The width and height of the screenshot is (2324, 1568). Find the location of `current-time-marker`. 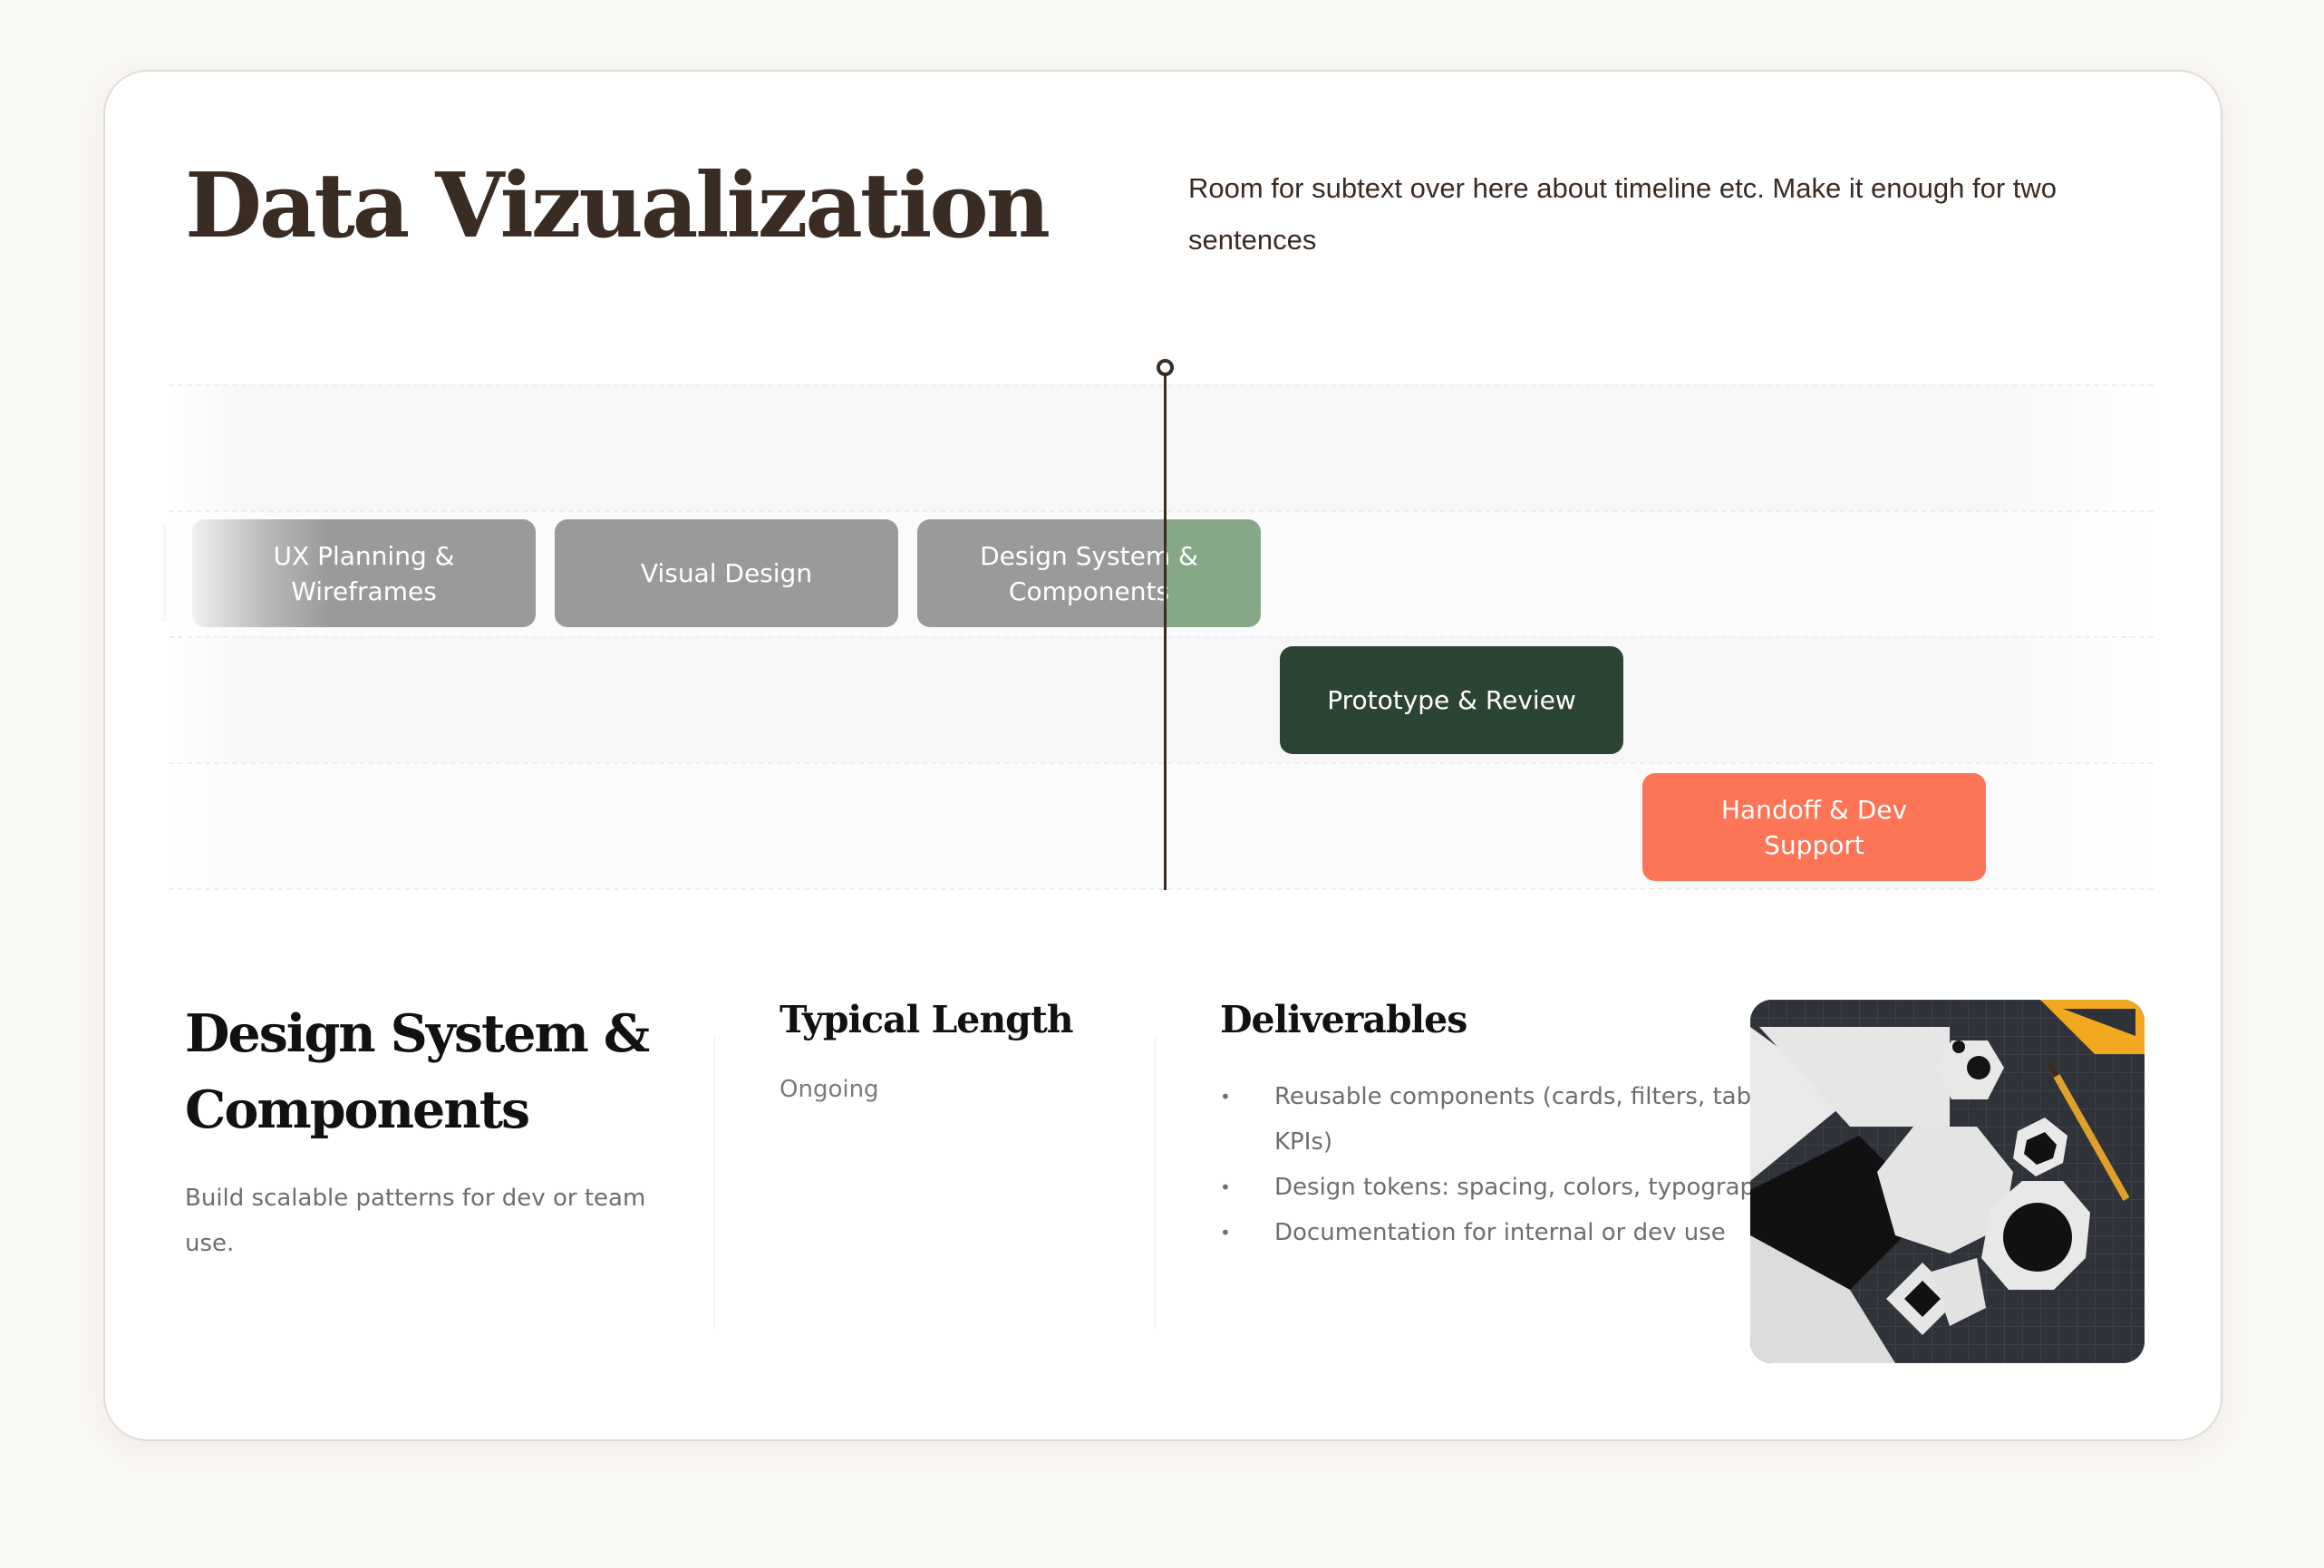

current-time-marker is located at coordinates (1165, 628).